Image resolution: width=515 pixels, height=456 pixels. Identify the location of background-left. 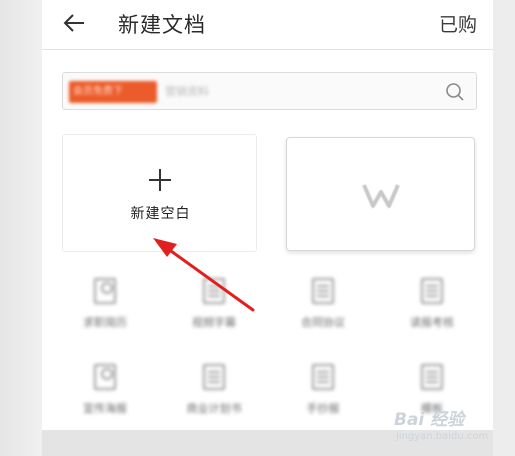
(21, 228).